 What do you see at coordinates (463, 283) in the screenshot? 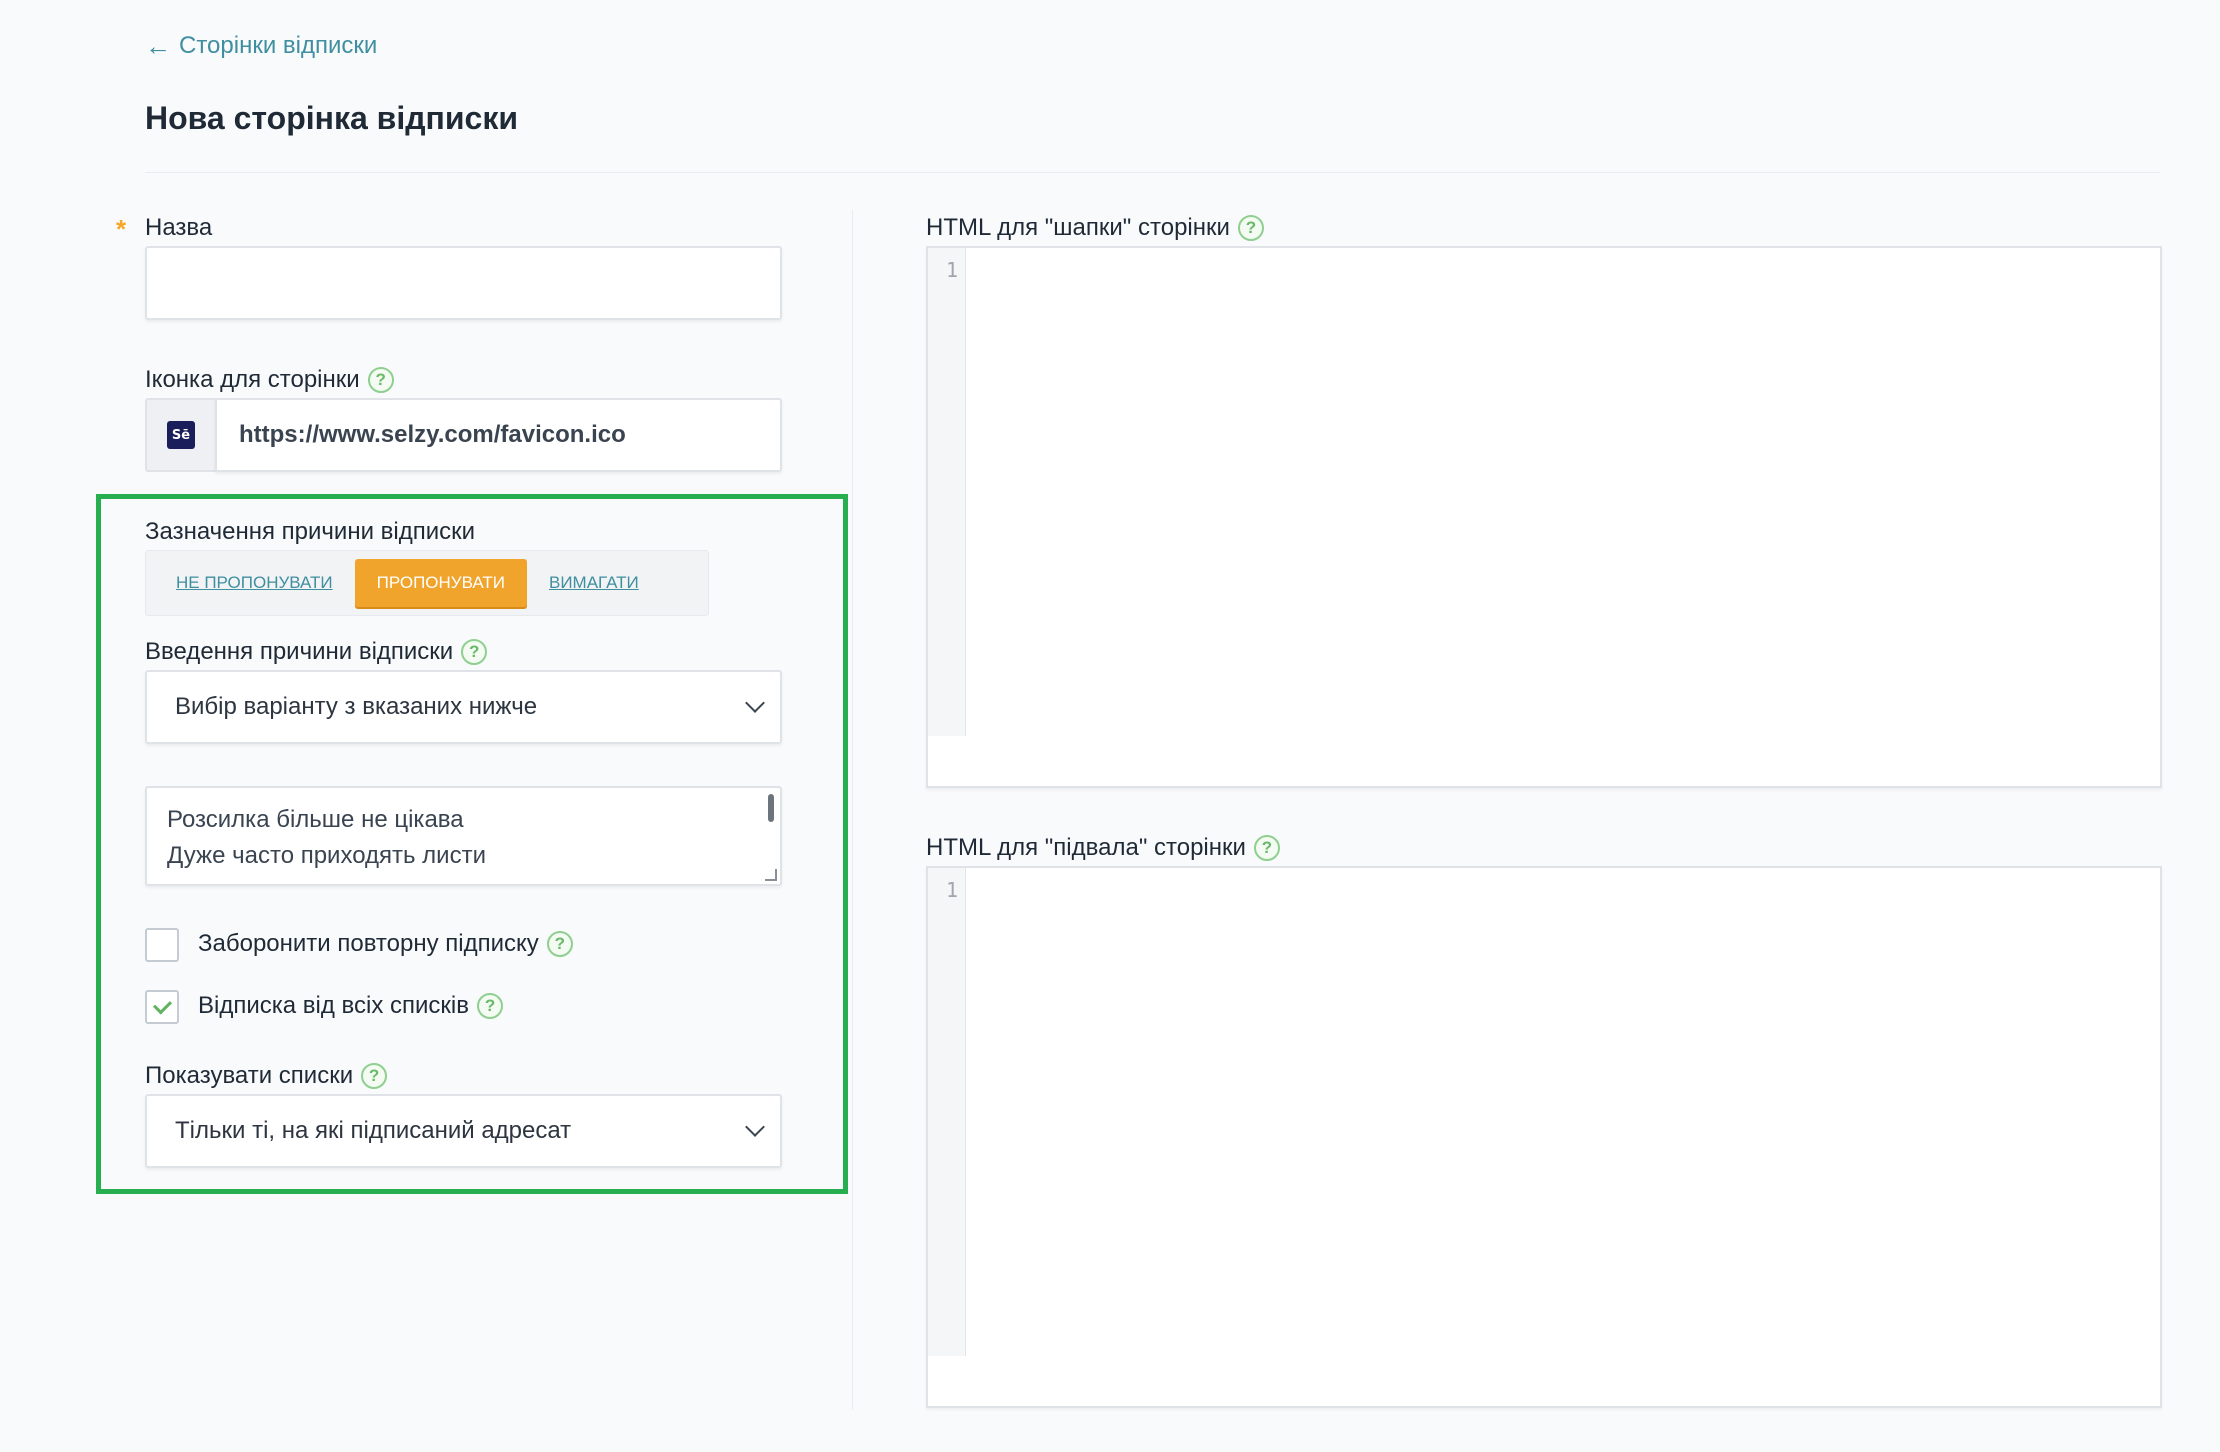
I see `name-input` at bounding box center [463, 283].